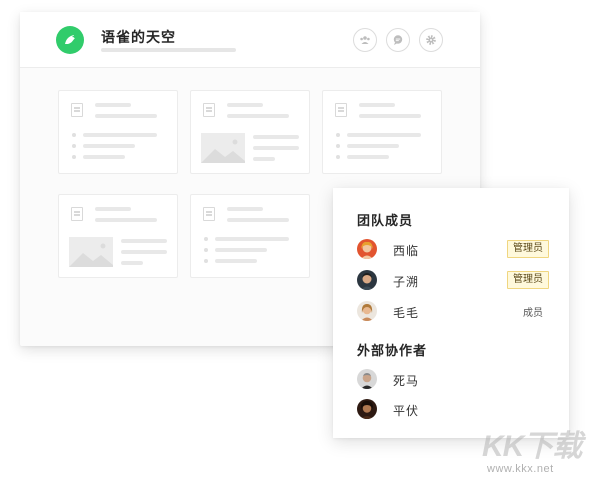 Image resolution: width=600 pixels, height=477 pixels. Describe the element at coordinates (406, 411) in the screenshot. I see `member-name: 平伏` at that location.